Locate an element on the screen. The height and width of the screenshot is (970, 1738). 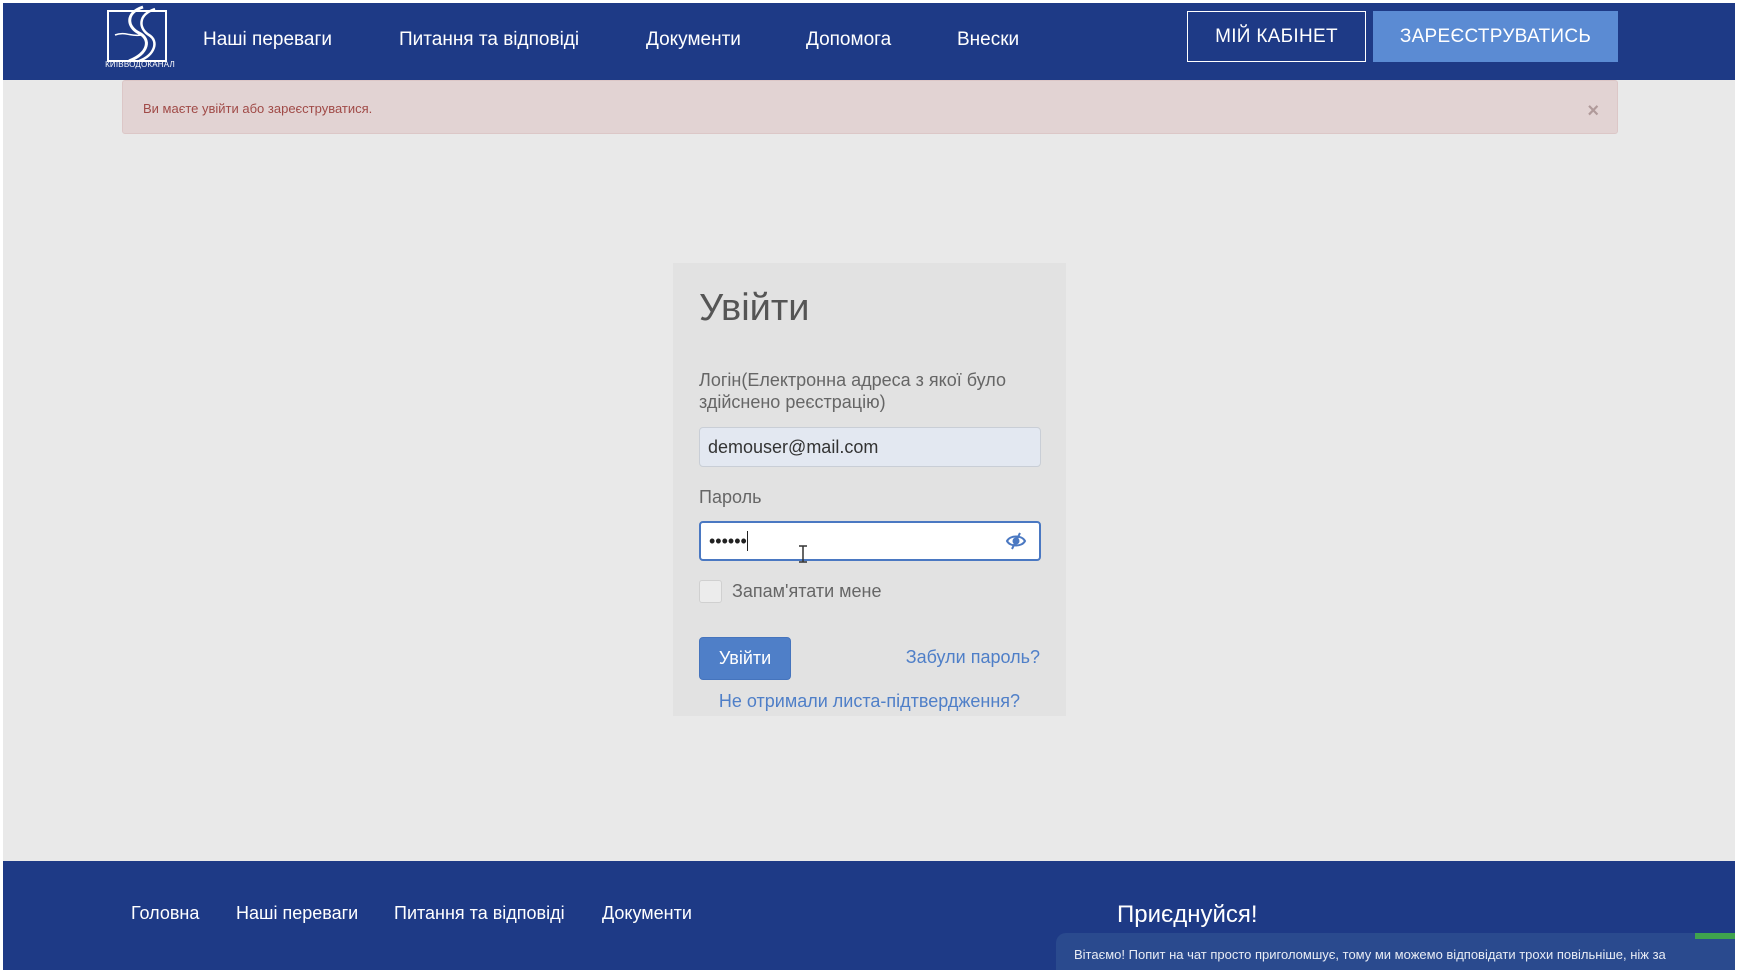
text-caret is located at coordinates (747, 541).